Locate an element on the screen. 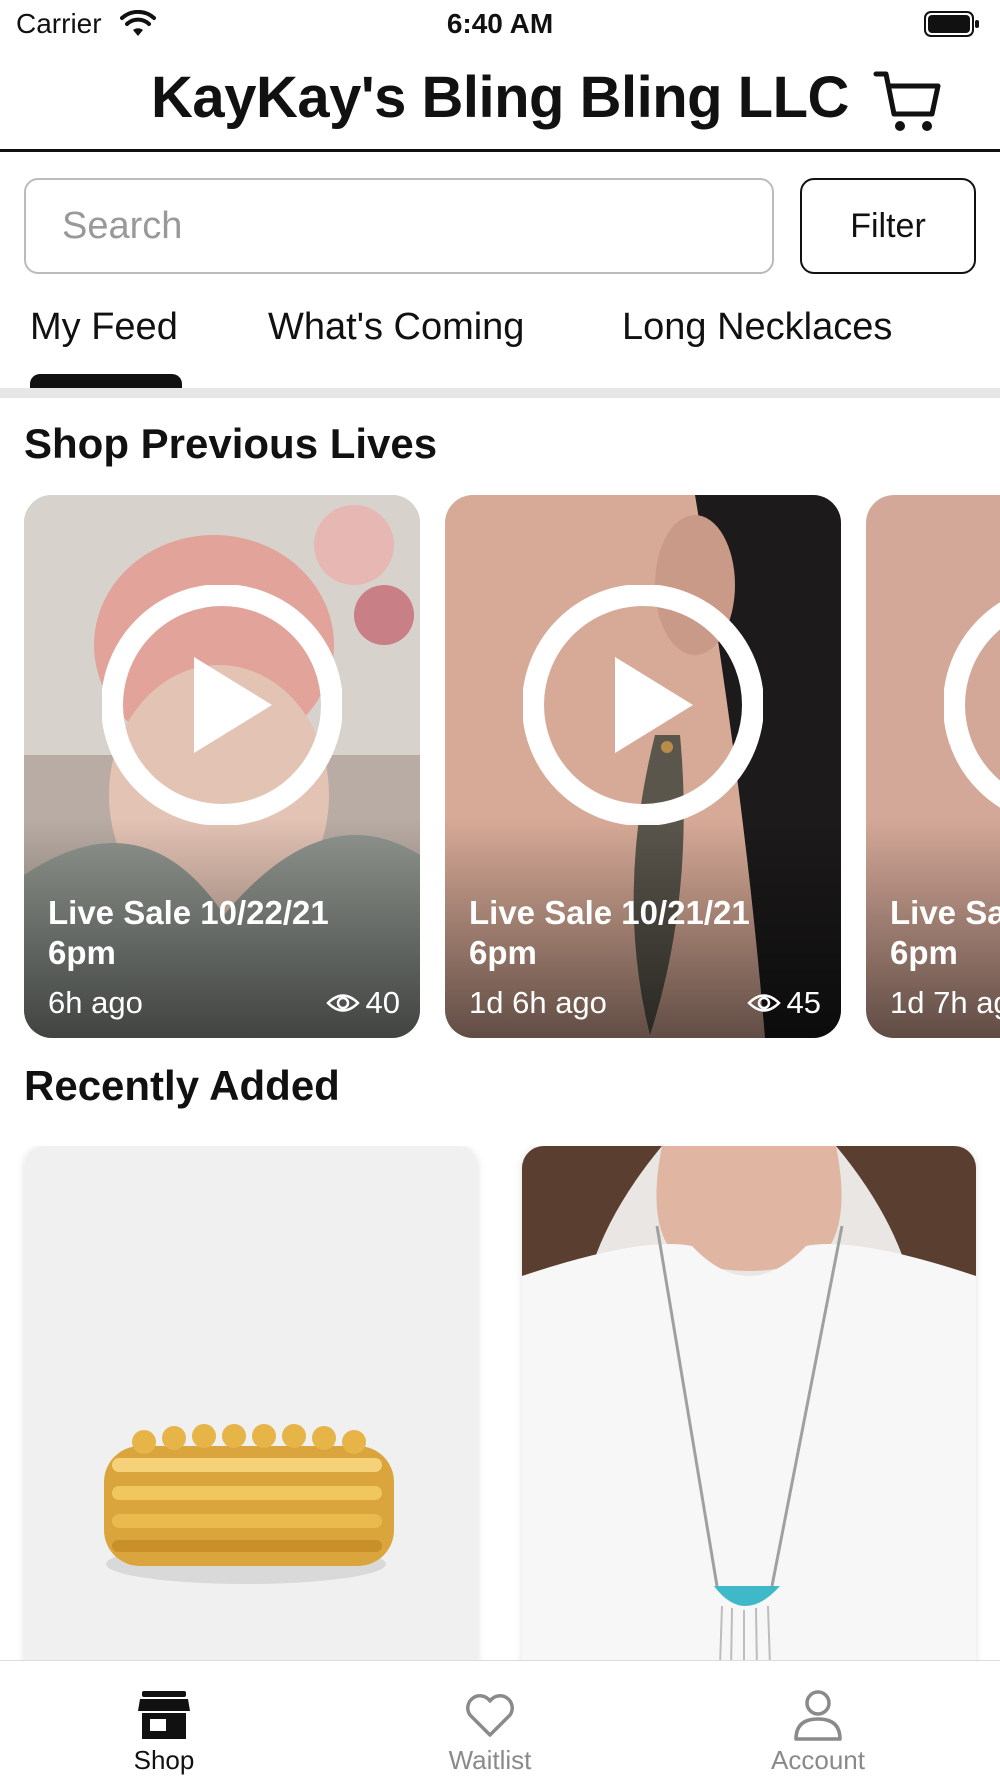 The image size is (1000, 1778). views-count: 45 is located at coordinates (803, 1002).